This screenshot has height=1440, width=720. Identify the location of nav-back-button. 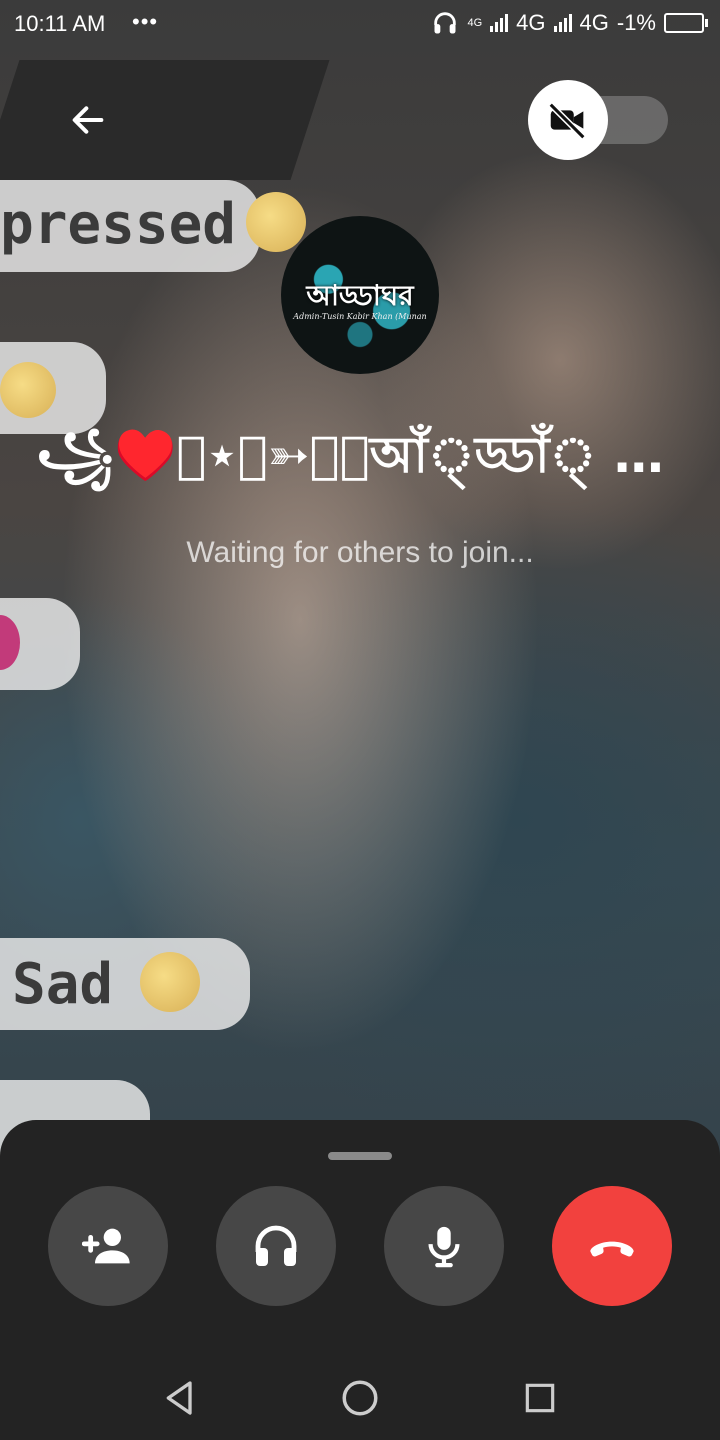
(180, 1398).